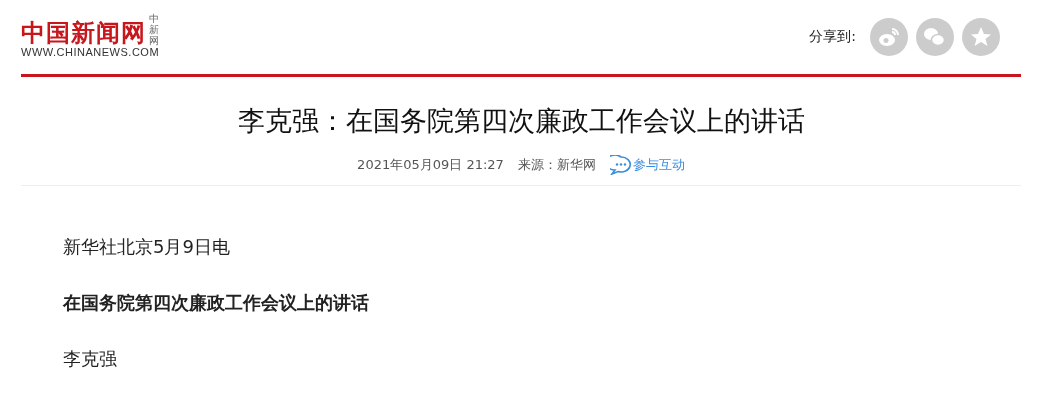  Describe the element at coordinates (981, 37) in the screenshot. I see `star-share-icon` at that location.